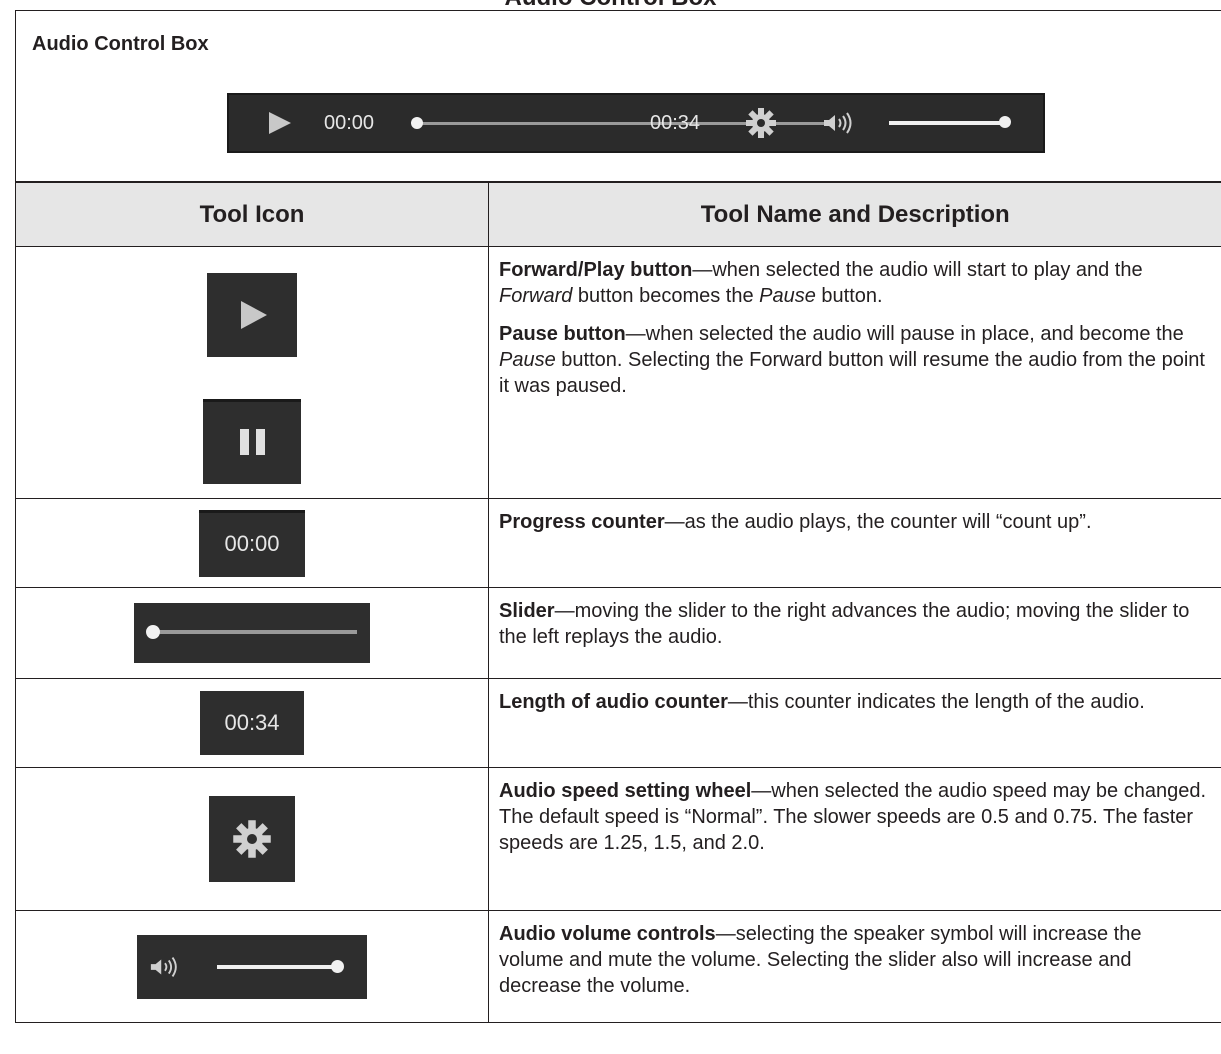 This screenshot has height=1054, width=1221. I want to click on length-counter-icon: 00:34, so click(252, 723).